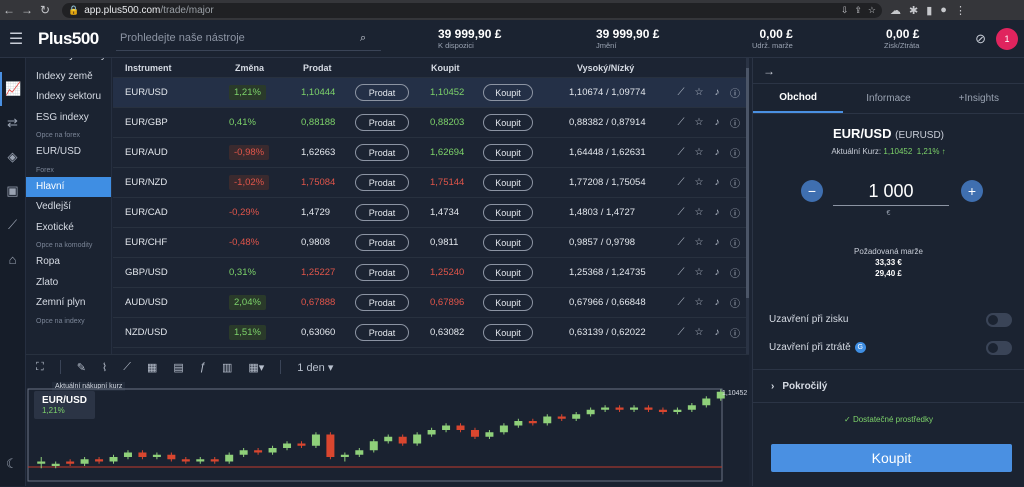  Describe the element at coordinates (812, 191) in the screenshot. I see `decrease-quantity-button: −` at that location.